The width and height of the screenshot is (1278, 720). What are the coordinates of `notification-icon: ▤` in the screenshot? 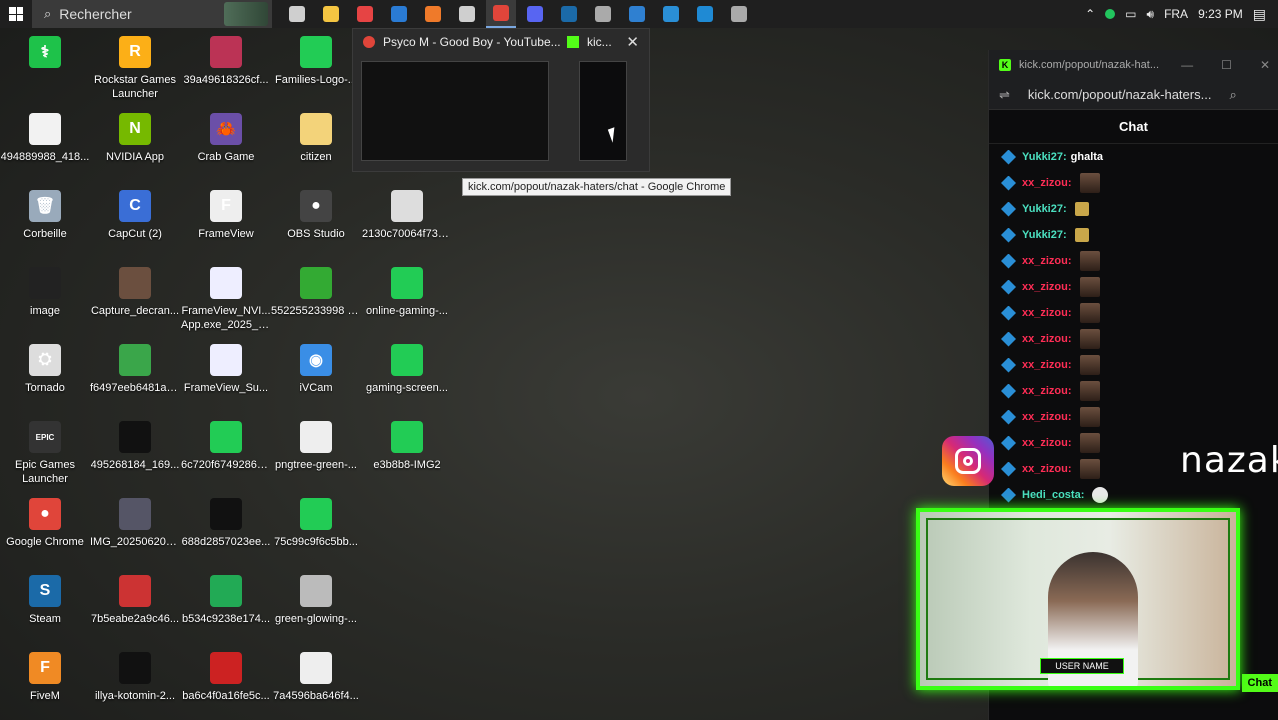 It's located at (1259, 14).